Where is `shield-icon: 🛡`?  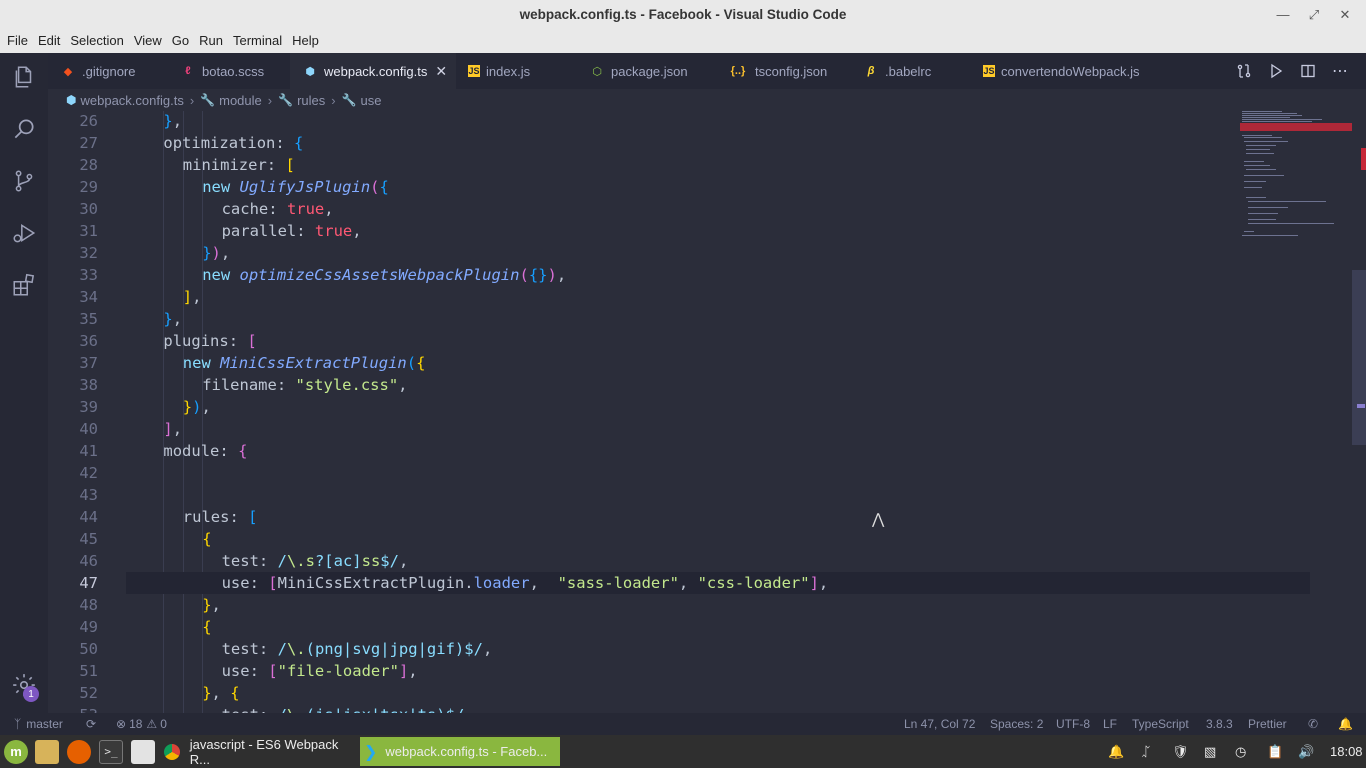
shield-icon: 🛡 is located at coordinates (1180, 751).